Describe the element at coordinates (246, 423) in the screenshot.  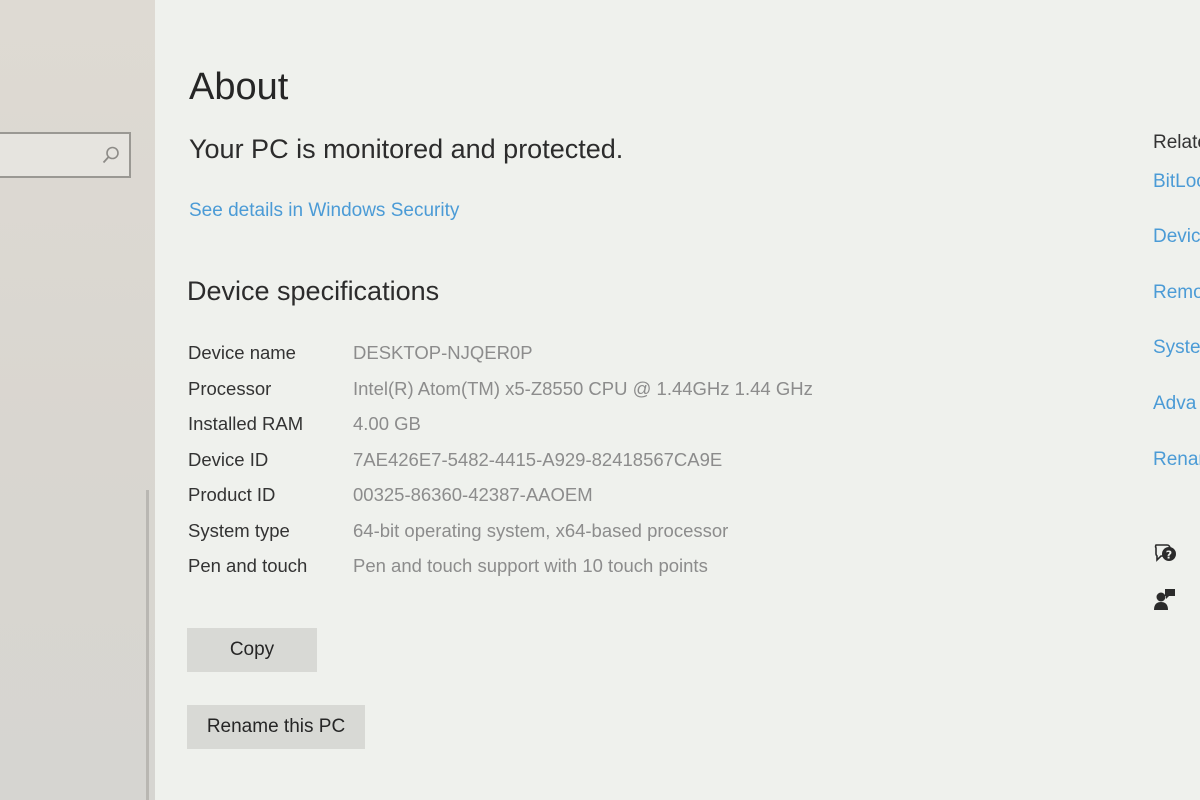
I see `spec-label: Installed RAM` at that location.